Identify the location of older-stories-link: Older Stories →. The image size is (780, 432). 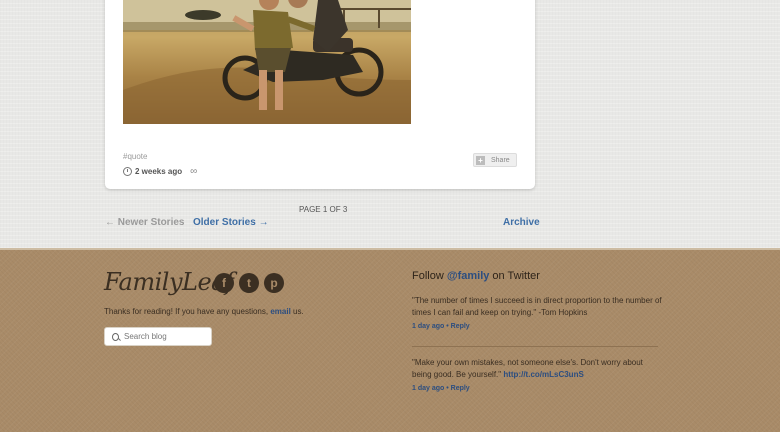
(231, 222).